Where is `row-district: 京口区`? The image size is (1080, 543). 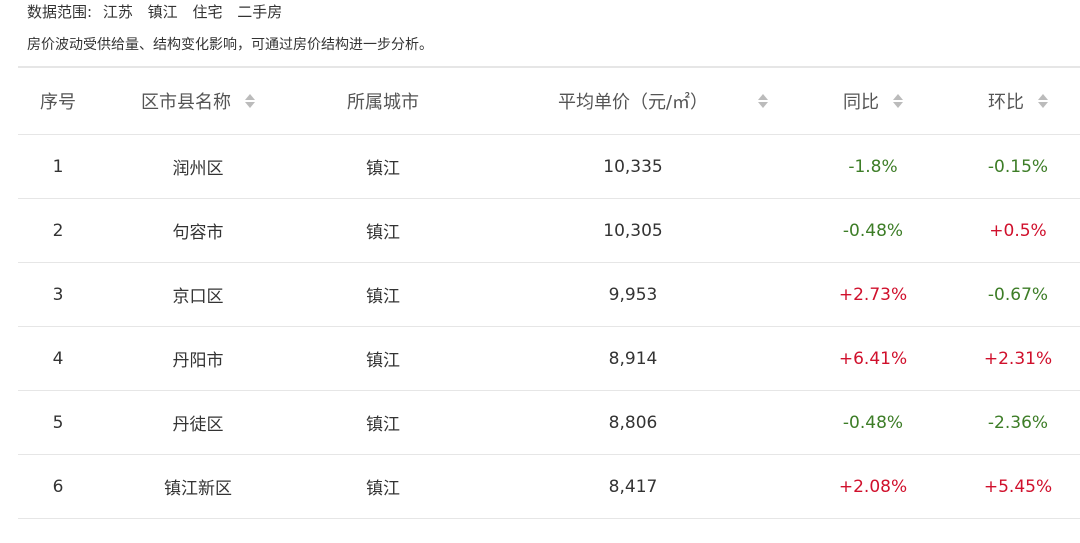 row-district: 京口区 is located at coordinates (198, 297).